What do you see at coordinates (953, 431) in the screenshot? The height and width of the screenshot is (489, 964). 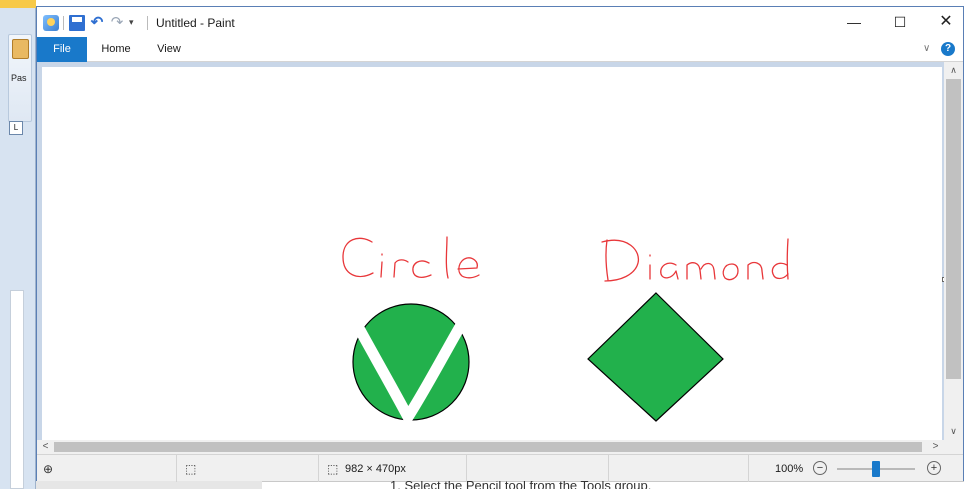 I see `scroll-down-button: ∨` at bounding box center [953, 431].